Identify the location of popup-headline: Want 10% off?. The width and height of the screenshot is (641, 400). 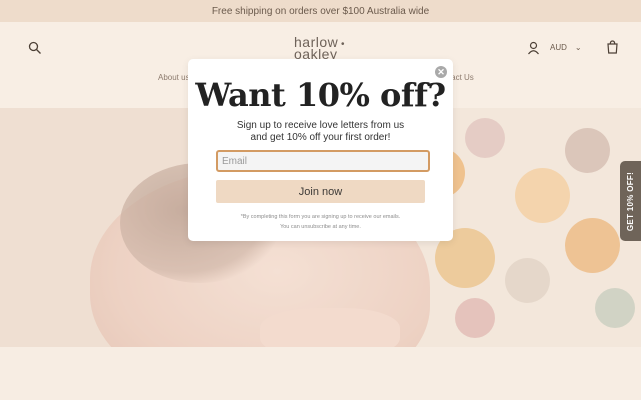
(320, 95).